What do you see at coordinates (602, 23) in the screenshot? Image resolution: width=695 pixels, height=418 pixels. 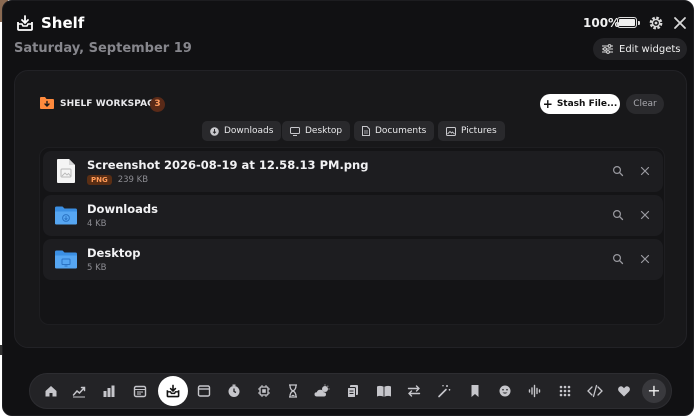 I see `battery-percentage: 100%` at bounding box center [602, 23].